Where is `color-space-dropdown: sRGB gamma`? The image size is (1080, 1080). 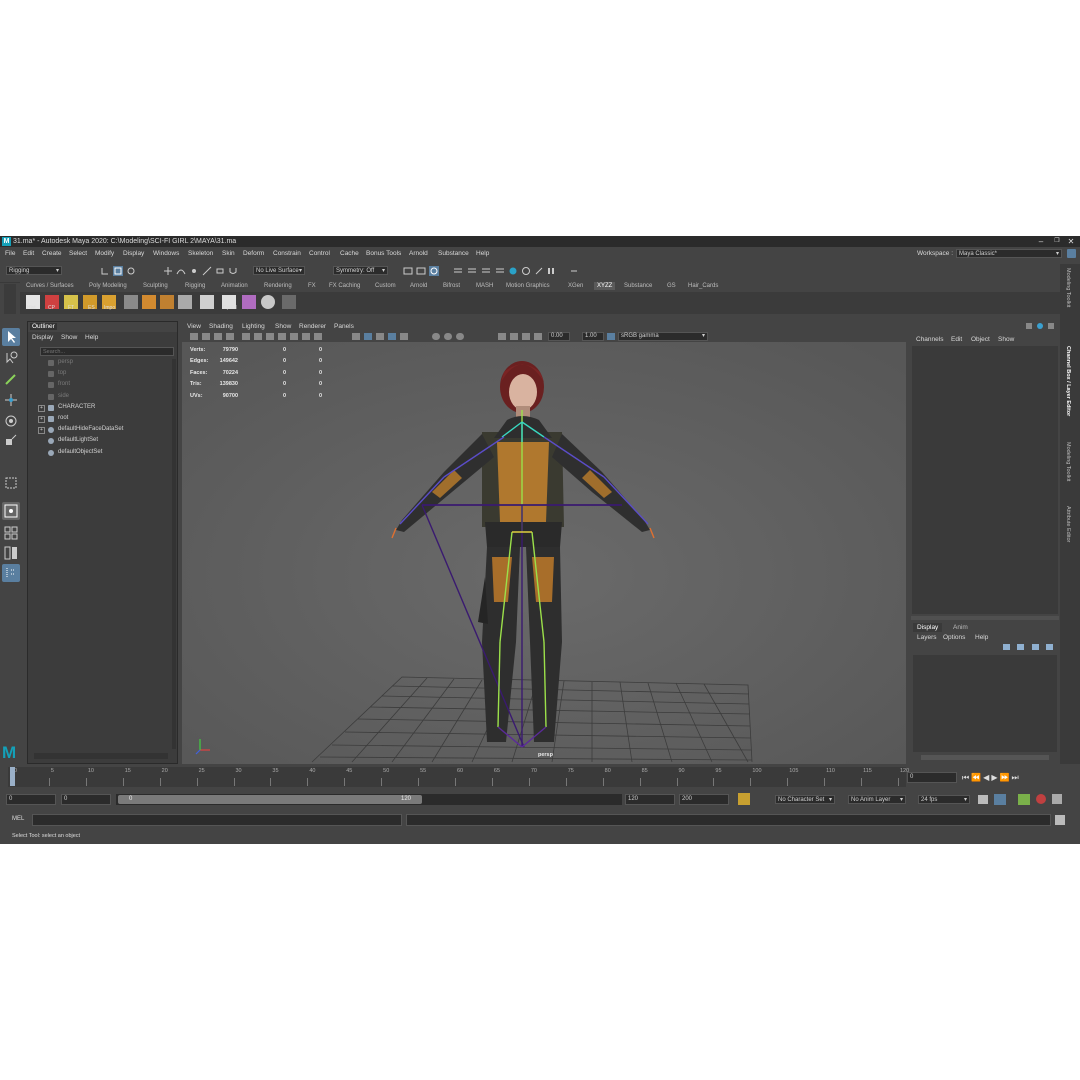 color-space-dropdown: sRGB gamma is located at coordinates (663, 336).